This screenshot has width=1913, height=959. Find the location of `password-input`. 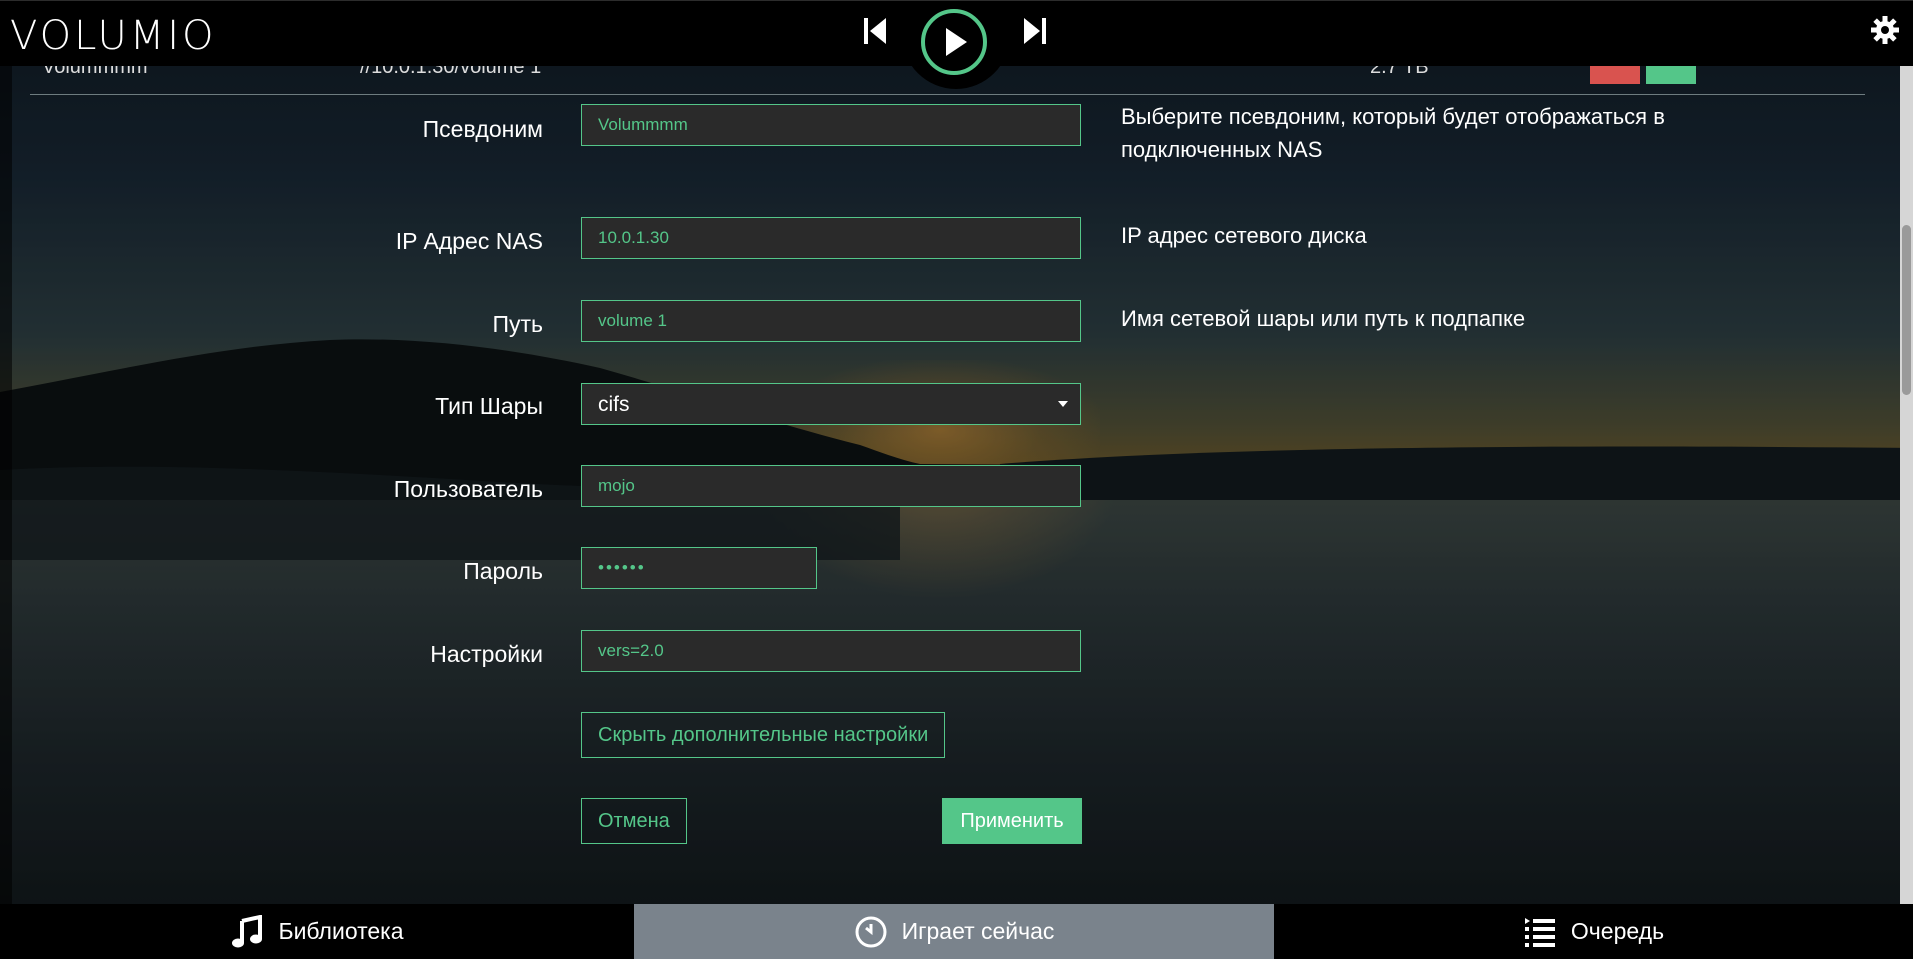

password-input is located at coordinates (699, 568).